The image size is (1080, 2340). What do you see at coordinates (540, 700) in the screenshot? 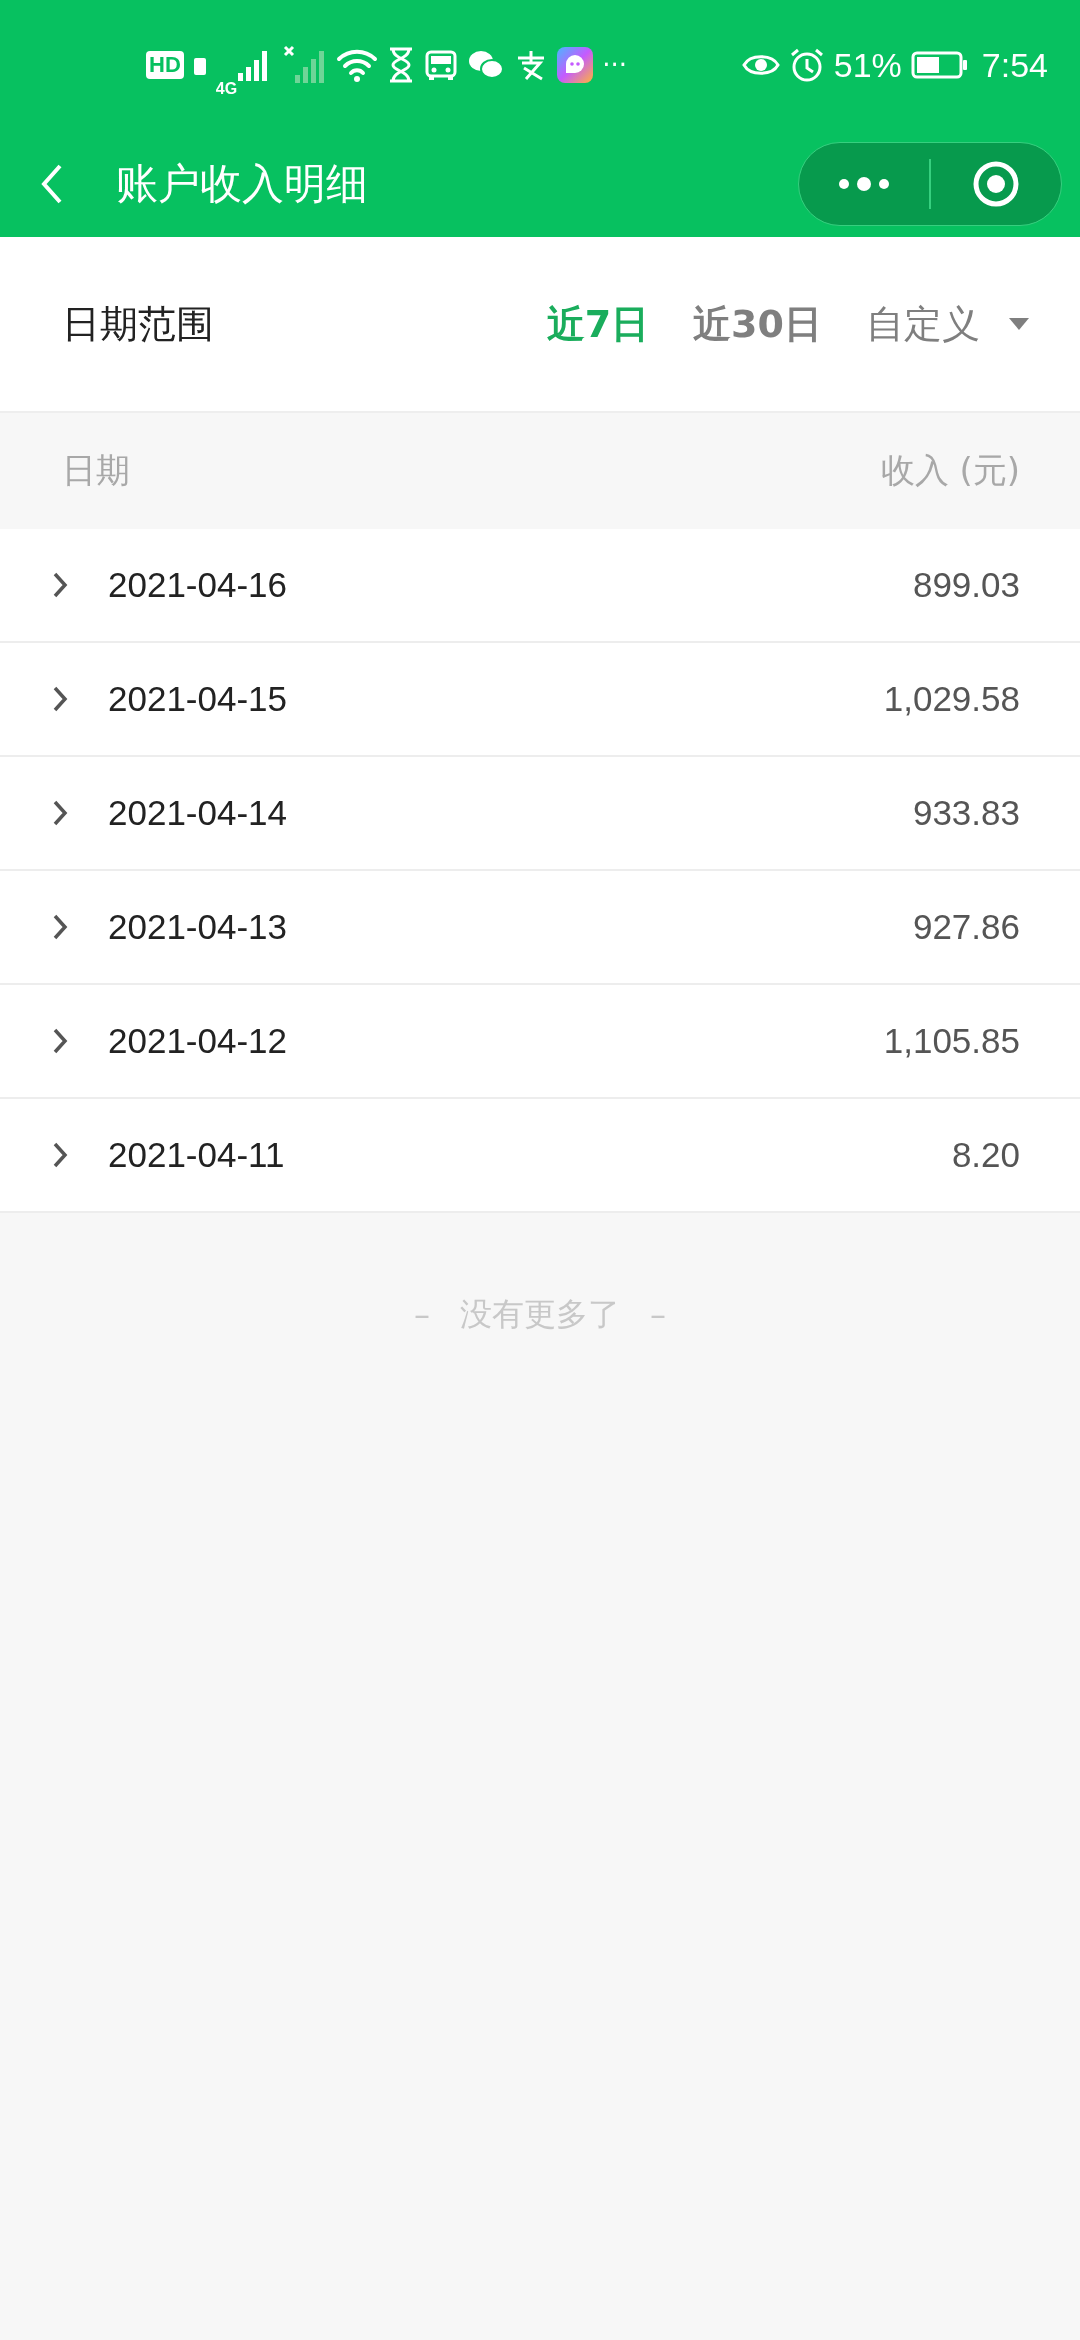
I see `income-row: 2021-04-15 1,029.58` at bounding box center [540, 700].